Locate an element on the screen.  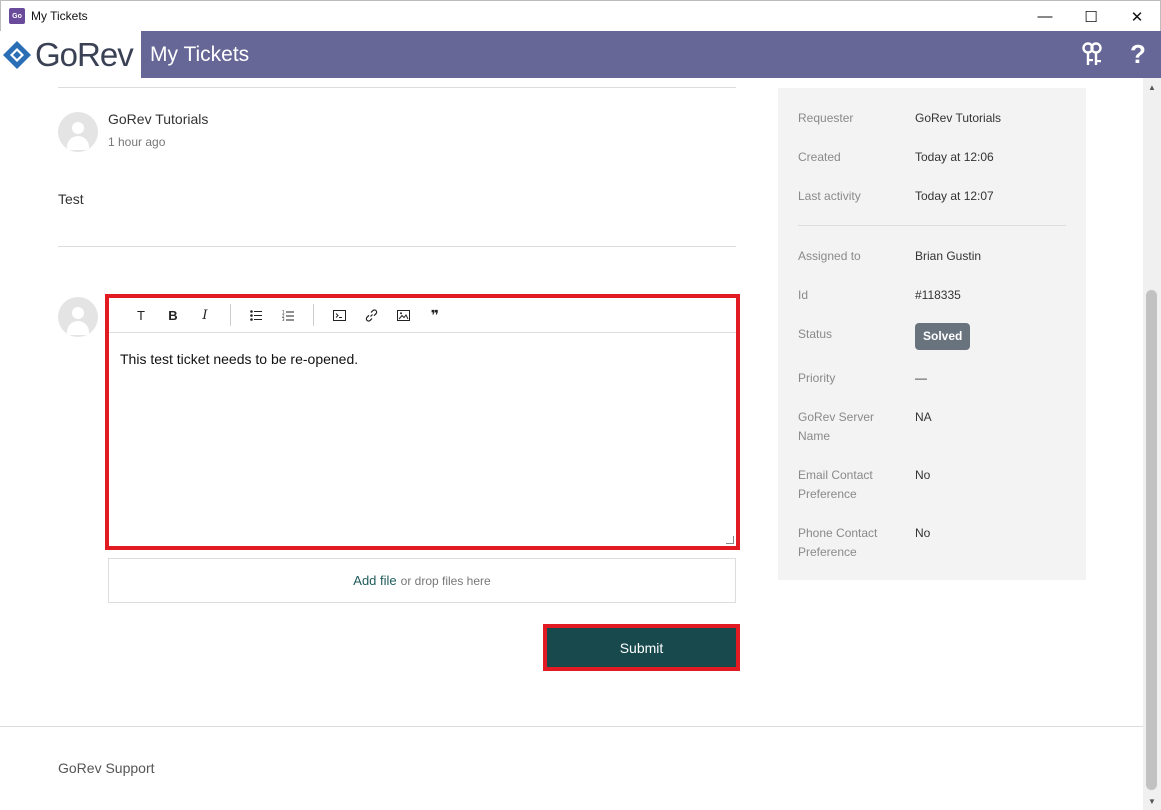
submit-highlight: Submit is located at coordinates (641, 647).